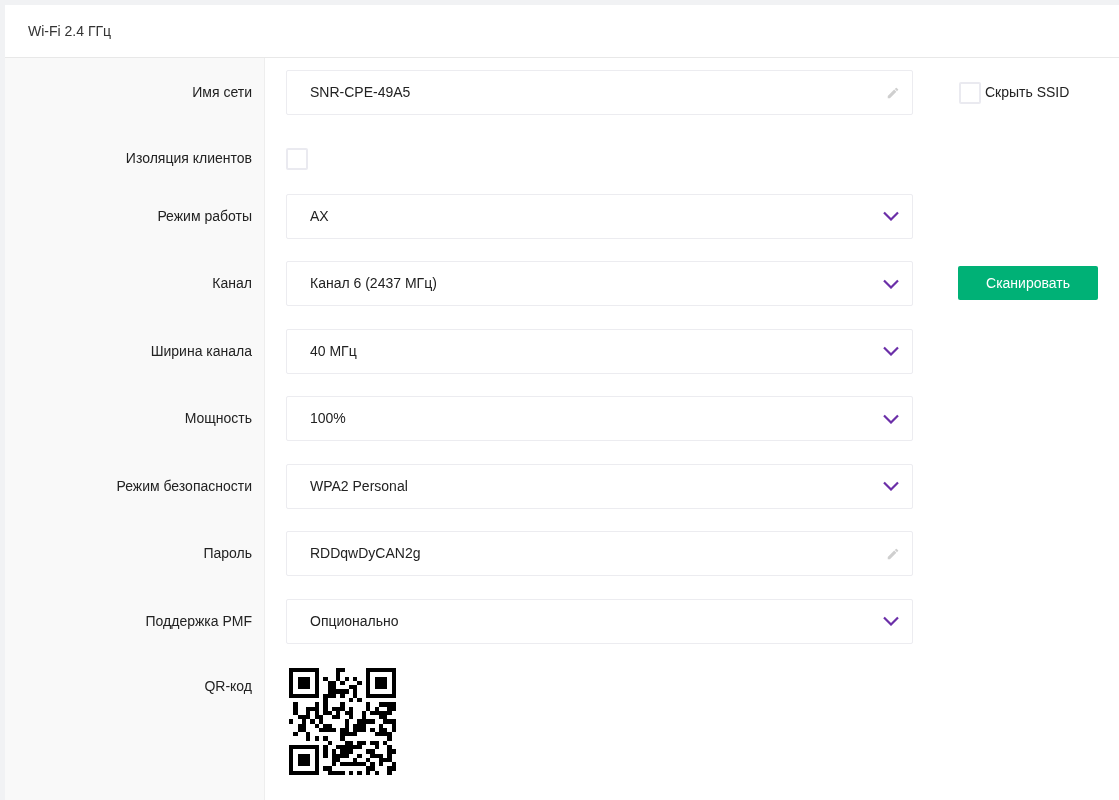  Describe the element at coordinates (204, 216) in the screenshot. I see `field-label: Режим работы` at that location.